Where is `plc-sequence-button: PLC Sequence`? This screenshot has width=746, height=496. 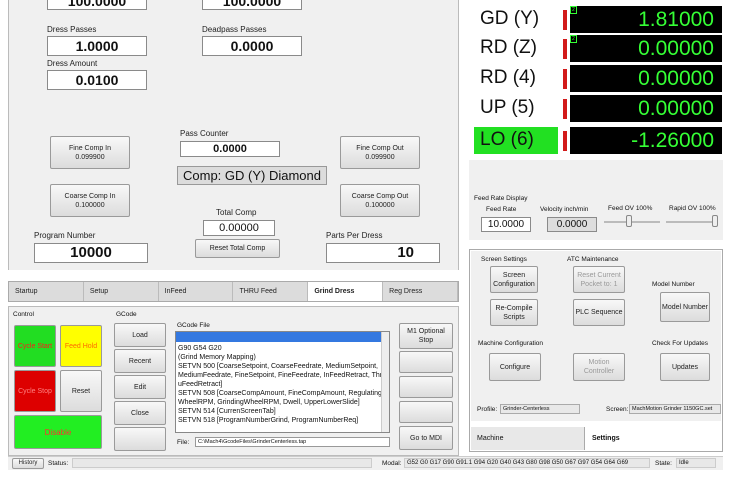
plc-sequence-button: PLC Sequence is located at coordinates (599, 312).